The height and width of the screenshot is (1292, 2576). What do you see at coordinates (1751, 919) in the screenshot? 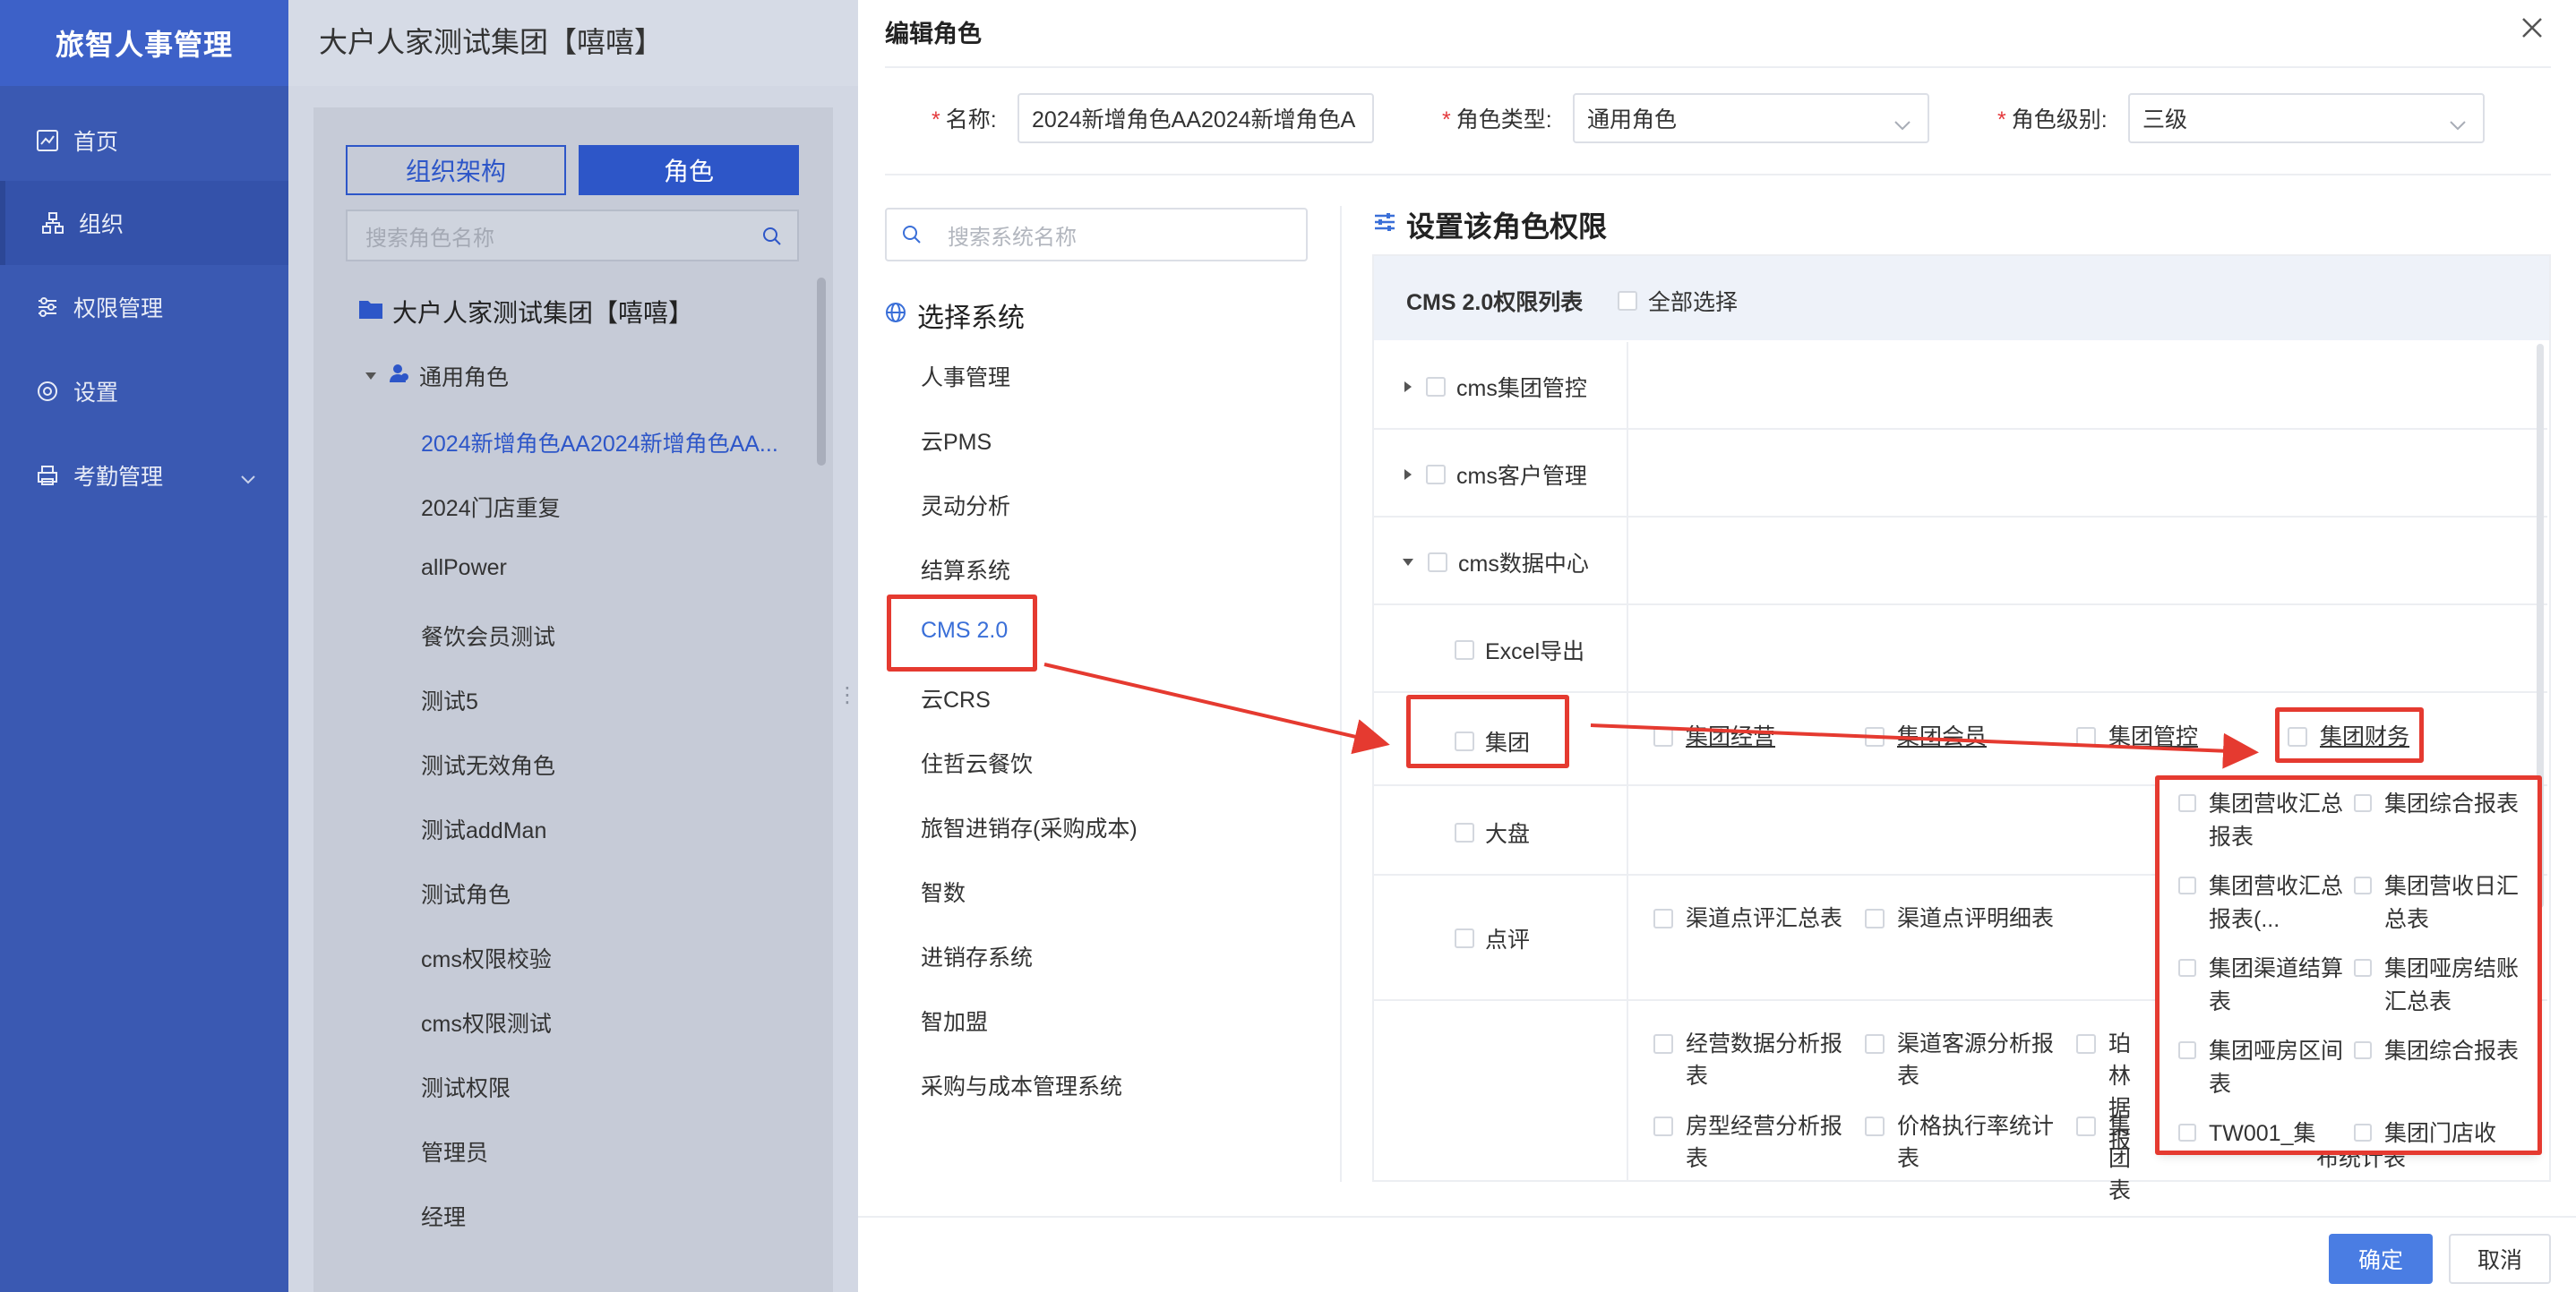
I see `perm-sub-review-summary: 渠道点评汇总表` at bounding box center [1751, 919].